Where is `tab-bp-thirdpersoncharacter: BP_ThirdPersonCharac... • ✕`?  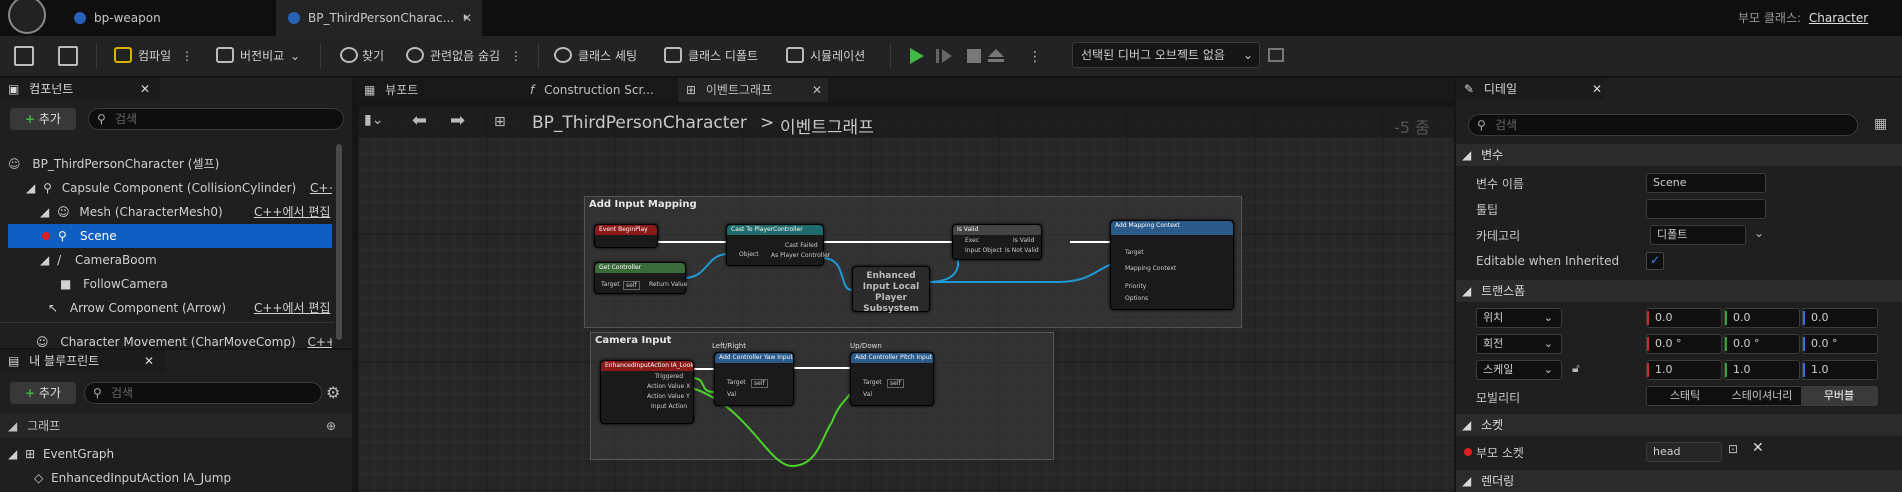 tab-bp-thirdpersoncharacter: BP_ThirdPersonCharac... • ✕ is located at coordinates (379, 18).